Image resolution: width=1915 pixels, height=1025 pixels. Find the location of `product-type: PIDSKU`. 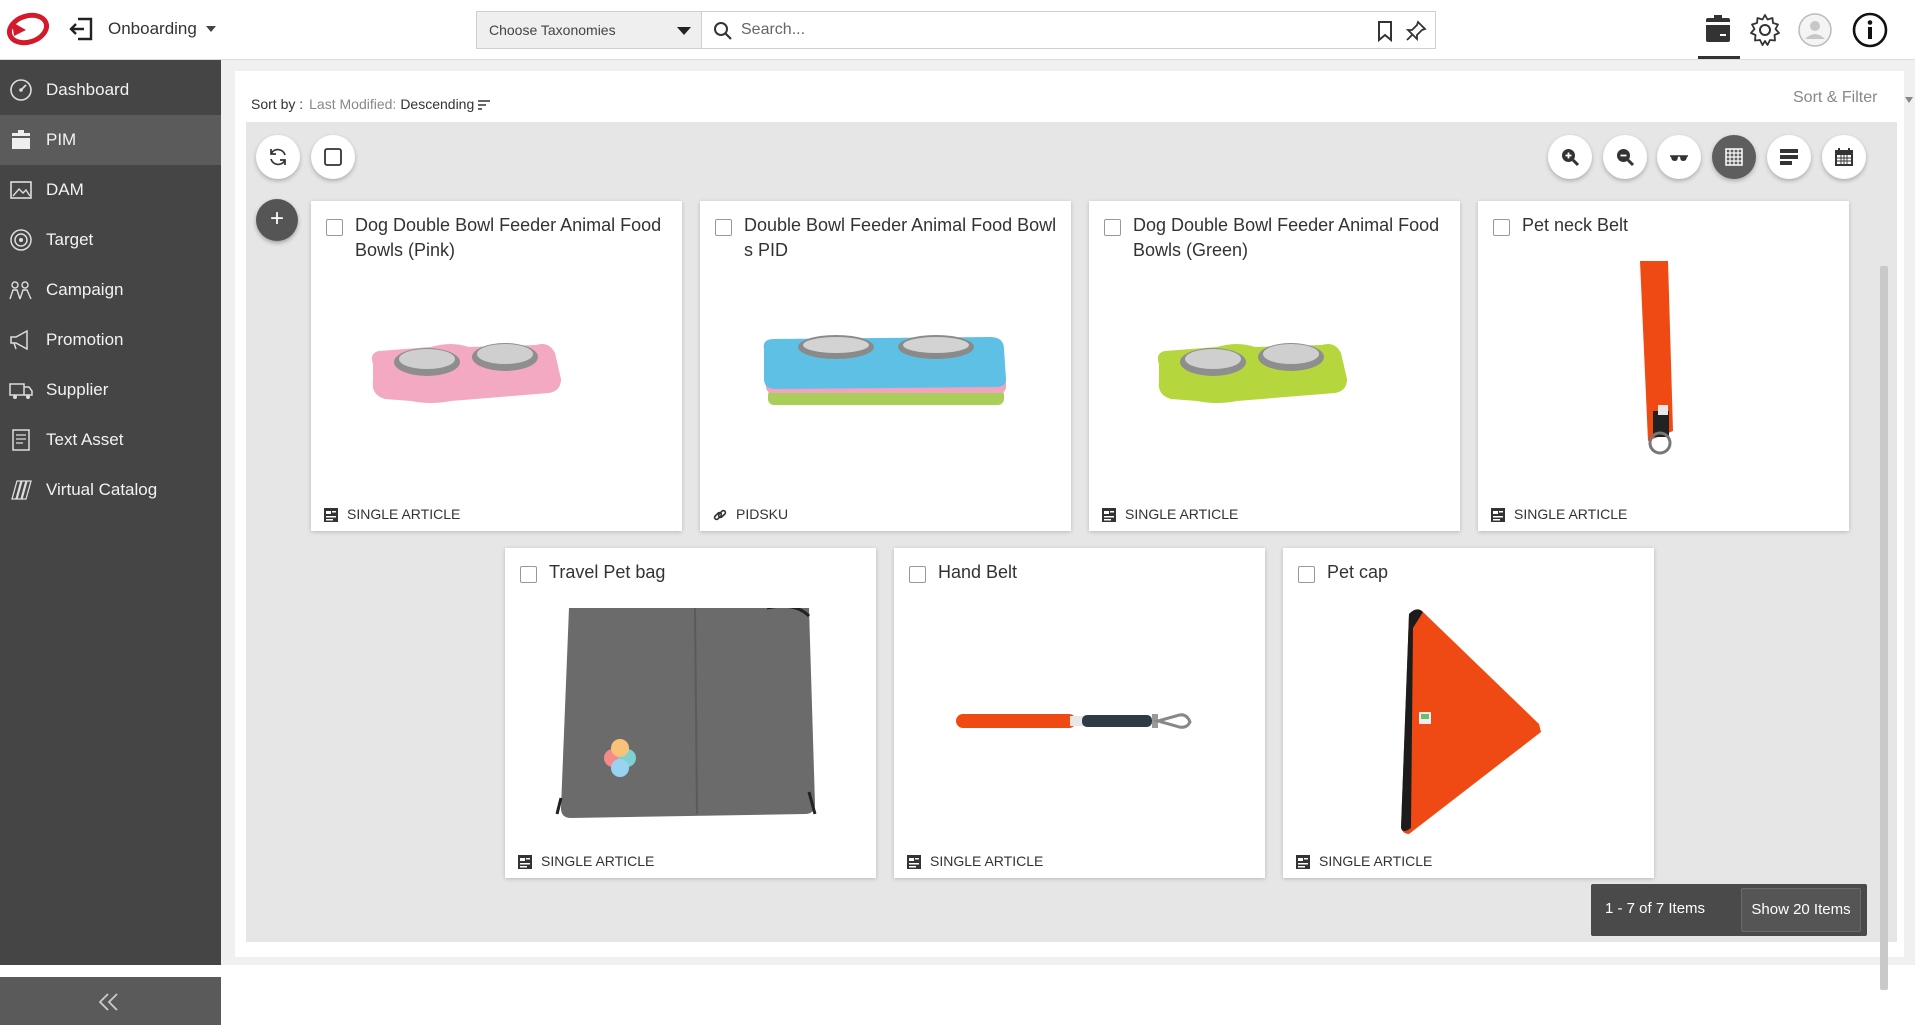

product-type: PIDSKU is located at coordinates (762, 514).